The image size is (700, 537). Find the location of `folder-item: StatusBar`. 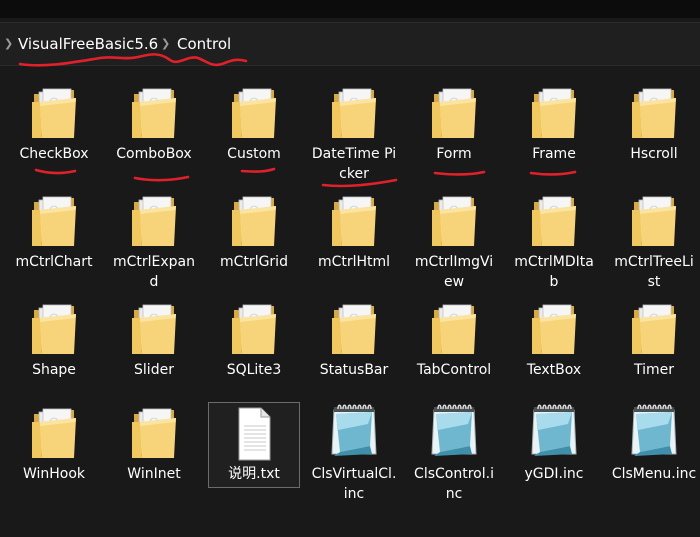

folder-item: StatusBar is located at coordinates (354, 339).